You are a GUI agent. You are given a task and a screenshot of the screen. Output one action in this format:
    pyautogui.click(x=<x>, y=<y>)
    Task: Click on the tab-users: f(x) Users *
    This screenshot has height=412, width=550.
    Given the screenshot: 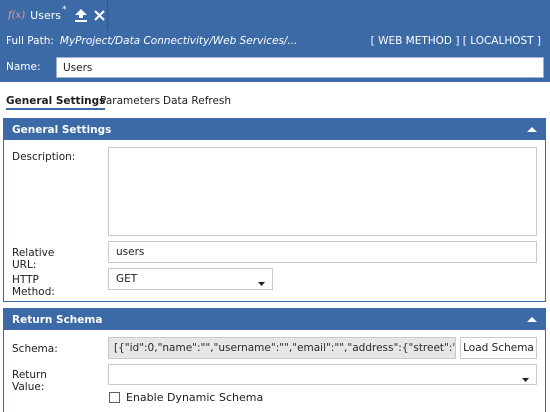 What is the action you would take?
    pyautogui.click(x=54, y=15)
    